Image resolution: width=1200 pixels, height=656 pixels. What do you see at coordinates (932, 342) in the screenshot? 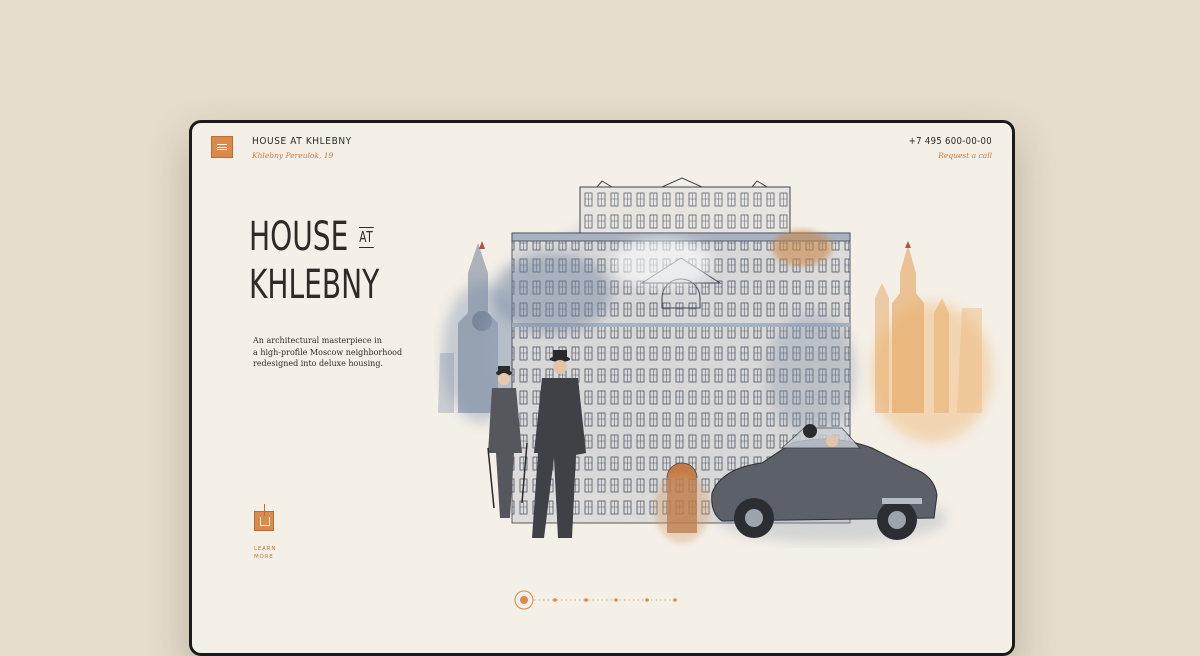
I see `kremlin-tower-right` at bounding box center [932, 342].